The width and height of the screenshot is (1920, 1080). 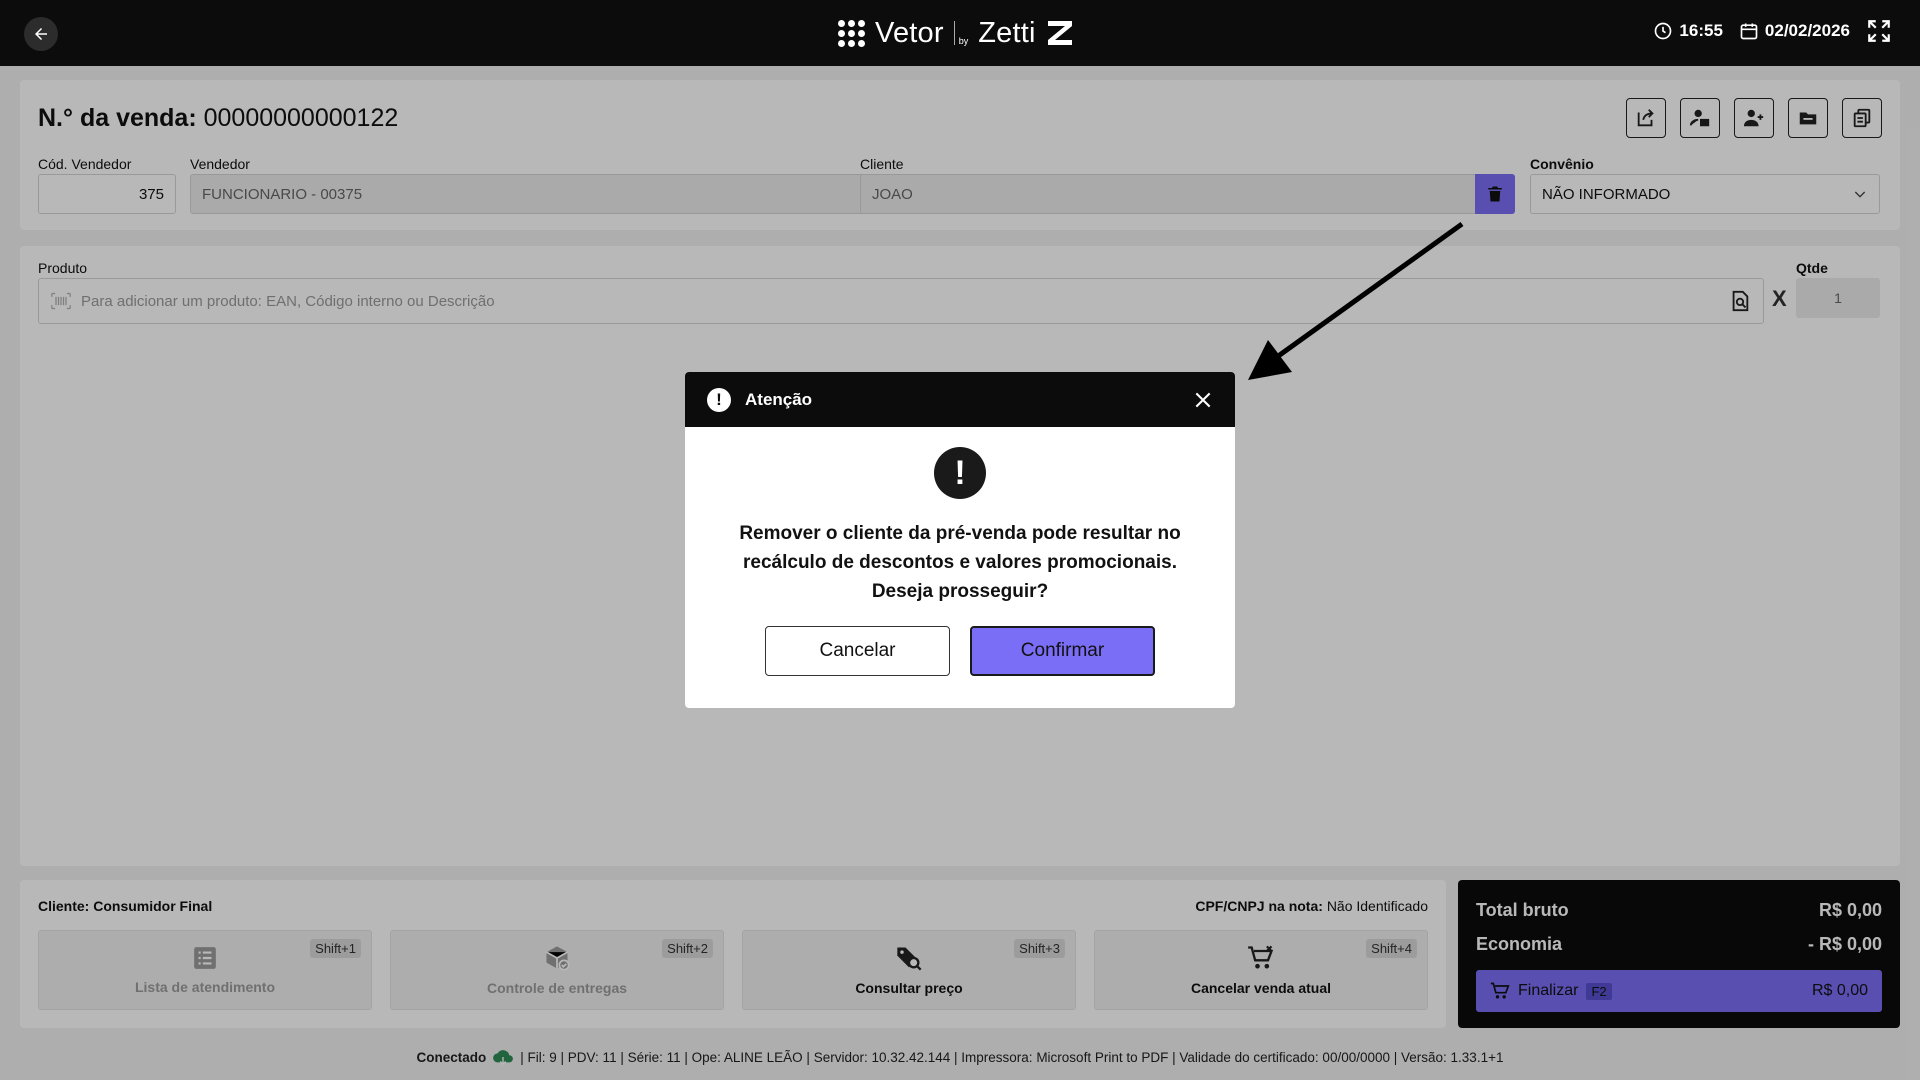 I want to click on dialog-buttons: Cancelar Confirmar, so click(x=960, y=651).